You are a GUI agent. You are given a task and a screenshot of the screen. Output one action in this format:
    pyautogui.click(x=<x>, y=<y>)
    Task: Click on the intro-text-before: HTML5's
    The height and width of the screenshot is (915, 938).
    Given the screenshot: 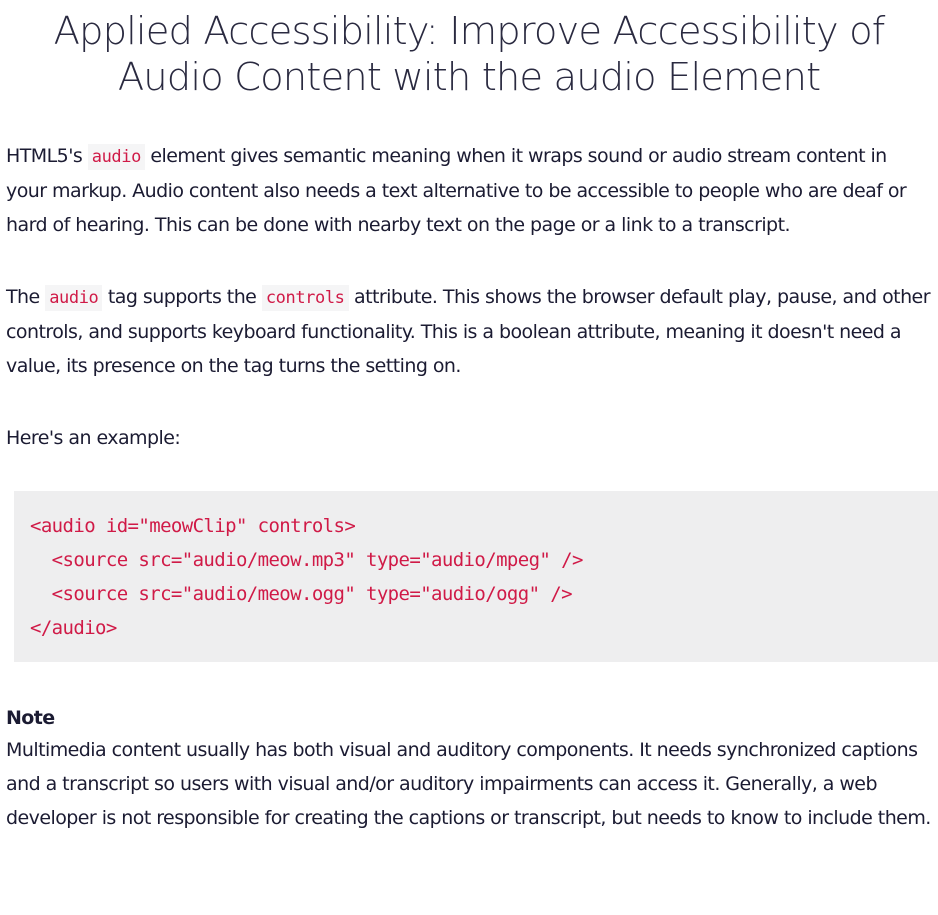 What is the action you would take?
    pyautogui.click(x=47, y=156)
    